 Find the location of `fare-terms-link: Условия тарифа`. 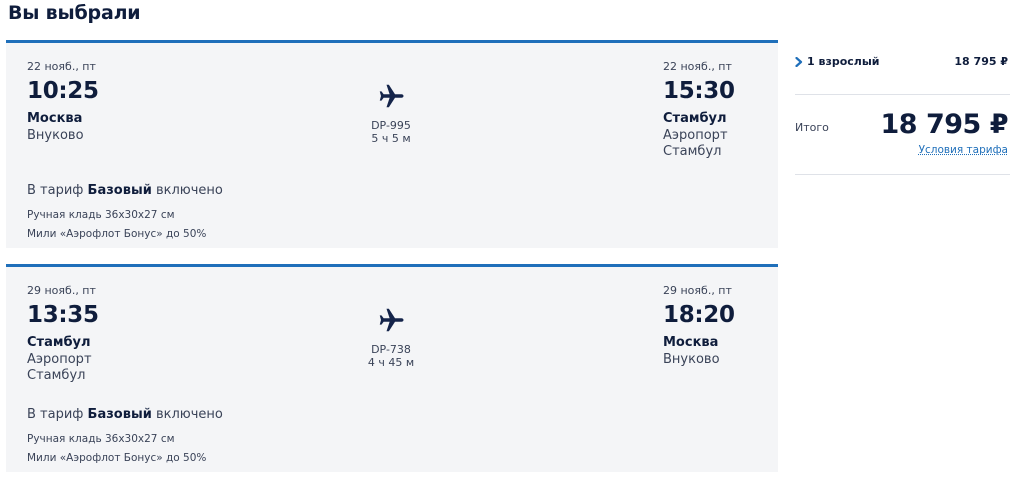

fare-terms-link: Условия тарифа is located at coordinates (963, 150).